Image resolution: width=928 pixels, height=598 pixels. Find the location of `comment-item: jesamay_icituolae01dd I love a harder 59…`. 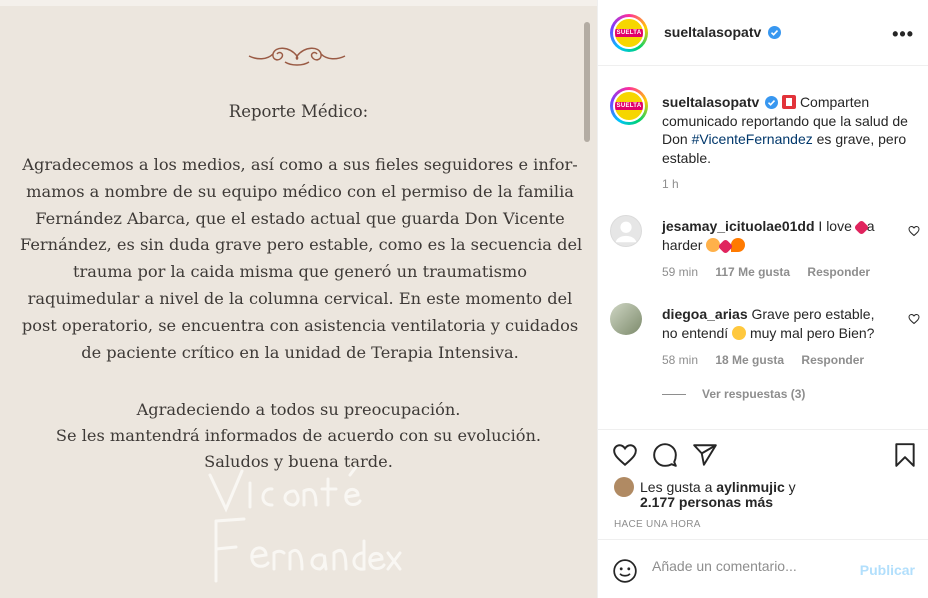

comment-item: jesamay_icituolae01dd I love a harder 59… is located at coordinates (765, 250).